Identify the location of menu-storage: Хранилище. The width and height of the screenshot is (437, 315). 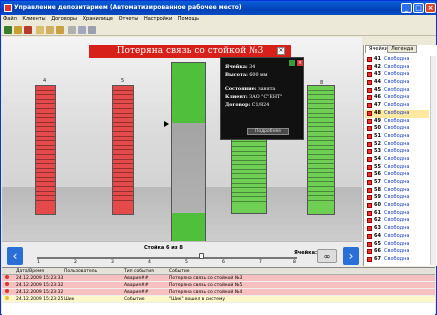
(98, 19).